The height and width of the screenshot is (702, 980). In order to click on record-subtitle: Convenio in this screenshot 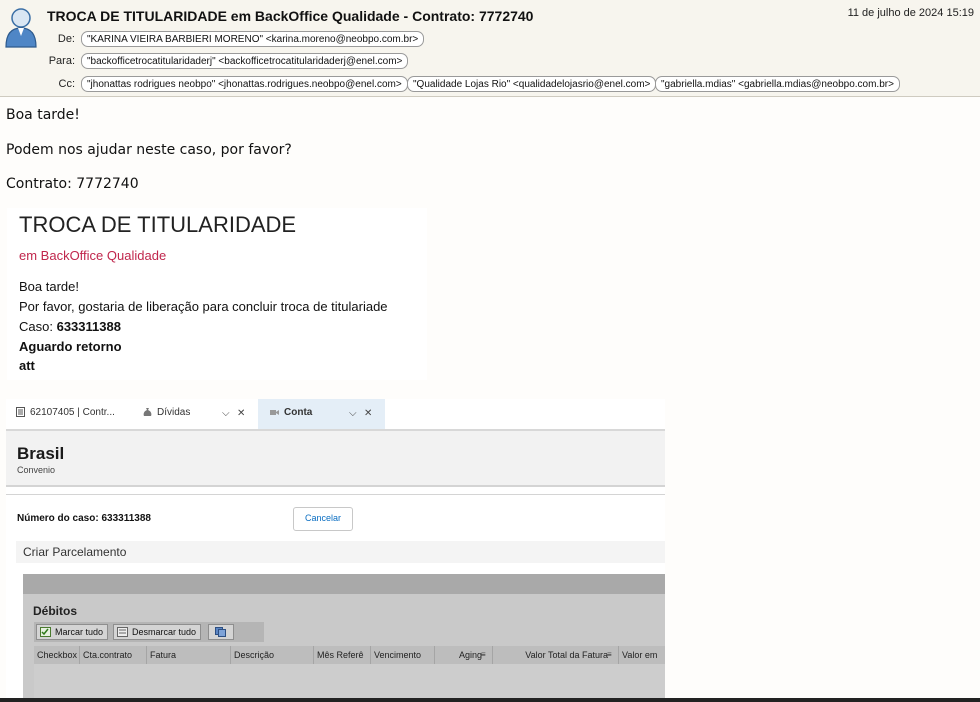, I will do `click(36, 470)`.